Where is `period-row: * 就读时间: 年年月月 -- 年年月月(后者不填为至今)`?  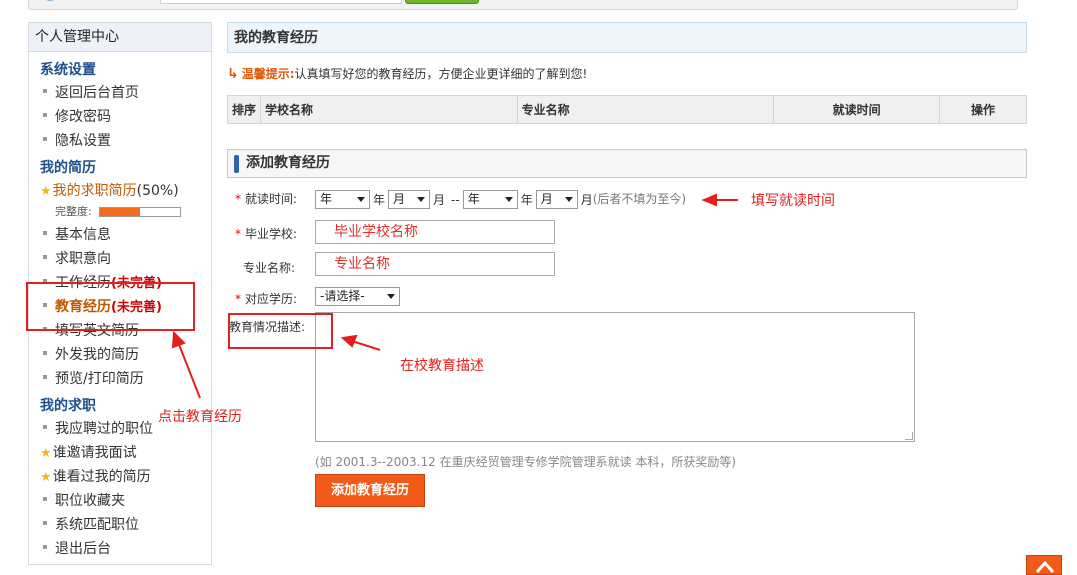
period-row: * 就读时间: 年年月月 -- 年年月月(后者不填为至今) is located at coordinates (625, 201).